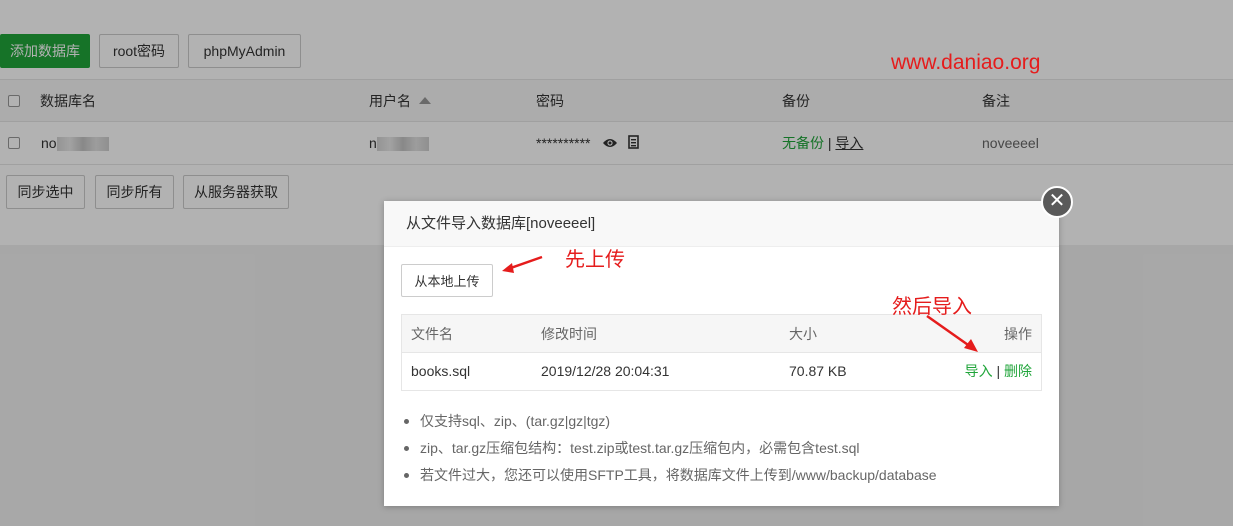 Image resolution: width=1233 pixels, height=526 pixels. Describe the element at coordinates (670, 425) in the screenshot. I see `list-item: 仅支持sql、zip、(tar.gz|gz|tgz)` at that location.